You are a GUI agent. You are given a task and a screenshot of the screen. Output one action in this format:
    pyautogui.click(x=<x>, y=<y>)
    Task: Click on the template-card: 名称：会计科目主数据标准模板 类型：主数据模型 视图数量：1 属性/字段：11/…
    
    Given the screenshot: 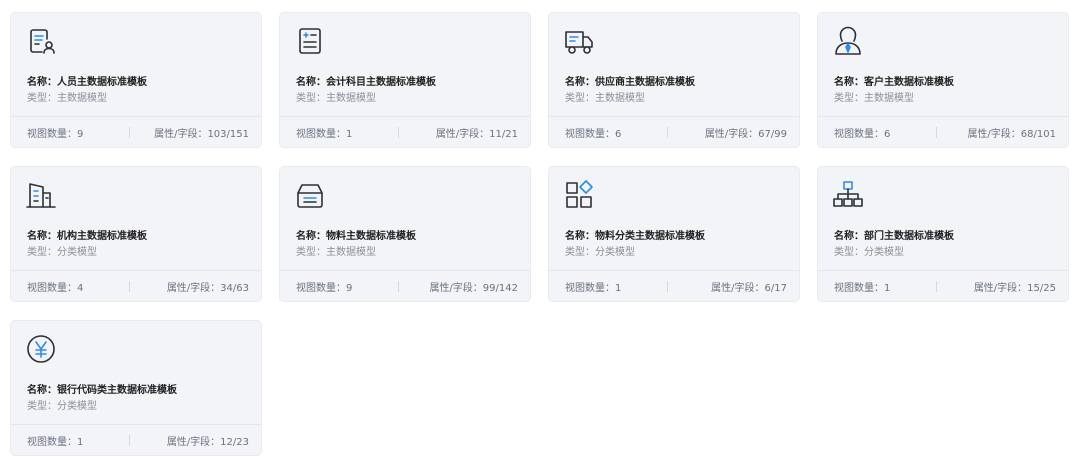 What is the action you would take?
    pyautogui.click(x=405, y=80)
    